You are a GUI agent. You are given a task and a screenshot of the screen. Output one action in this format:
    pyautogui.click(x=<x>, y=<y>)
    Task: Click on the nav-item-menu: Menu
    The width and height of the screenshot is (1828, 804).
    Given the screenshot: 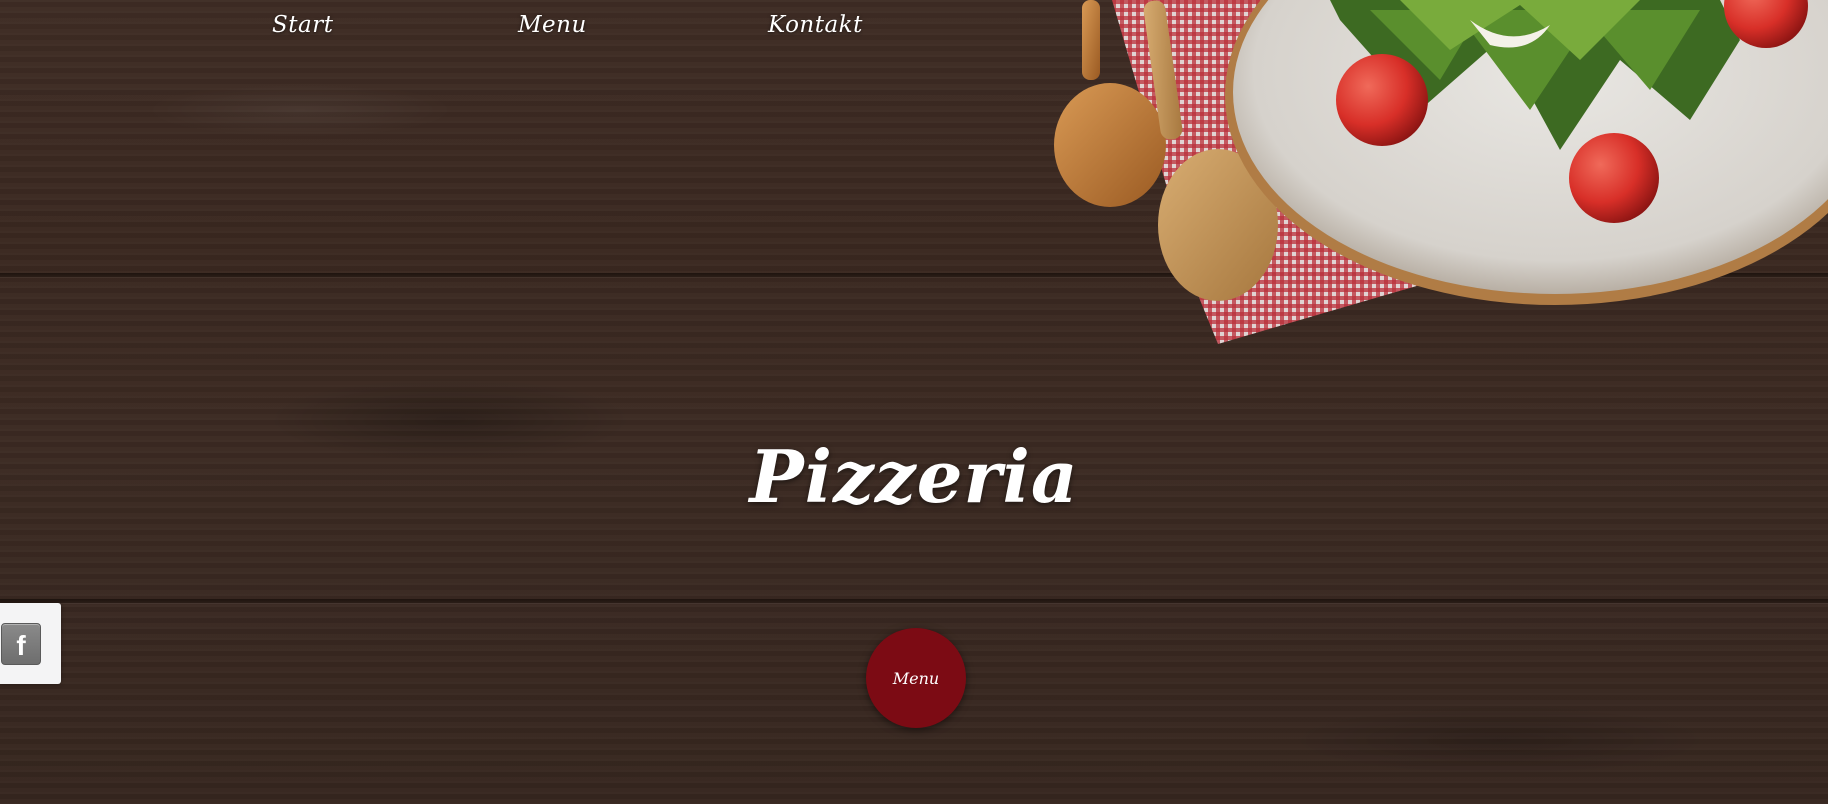 What is the action you would take?
    pyautogui.click(x=552, y=25)
    